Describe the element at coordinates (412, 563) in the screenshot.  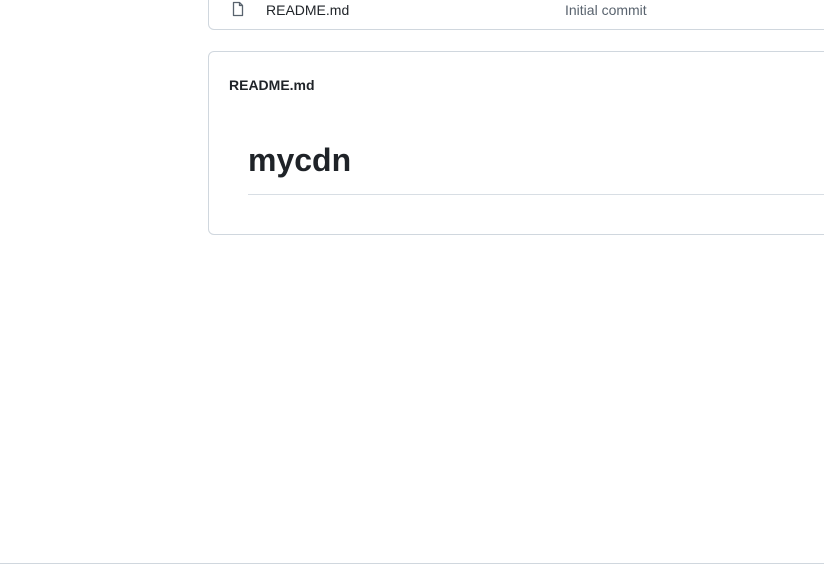
I see `footer-divider` at that location.